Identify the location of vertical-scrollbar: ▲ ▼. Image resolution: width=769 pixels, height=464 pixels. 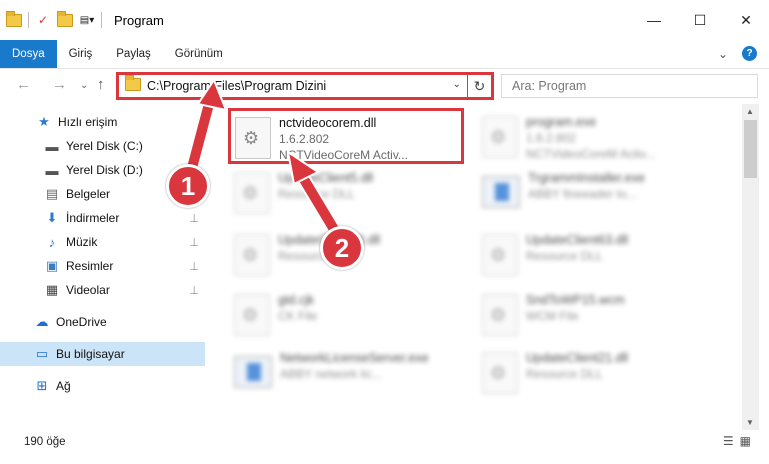
(750, 267).